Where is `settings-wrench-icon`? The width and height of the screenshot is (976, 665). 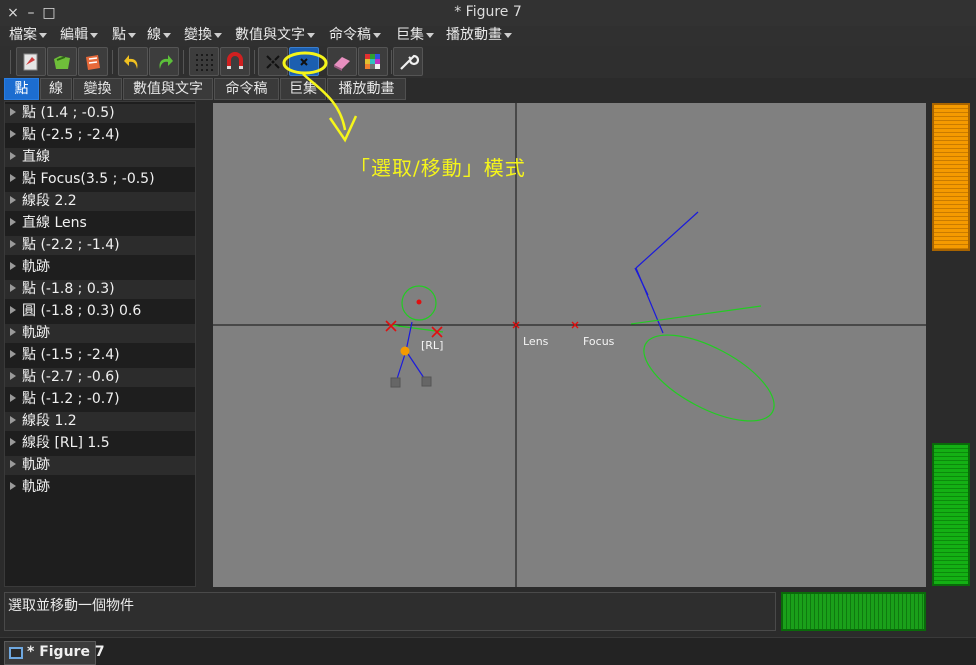
settings-wrench-icon is located at coordinates (409, 62).